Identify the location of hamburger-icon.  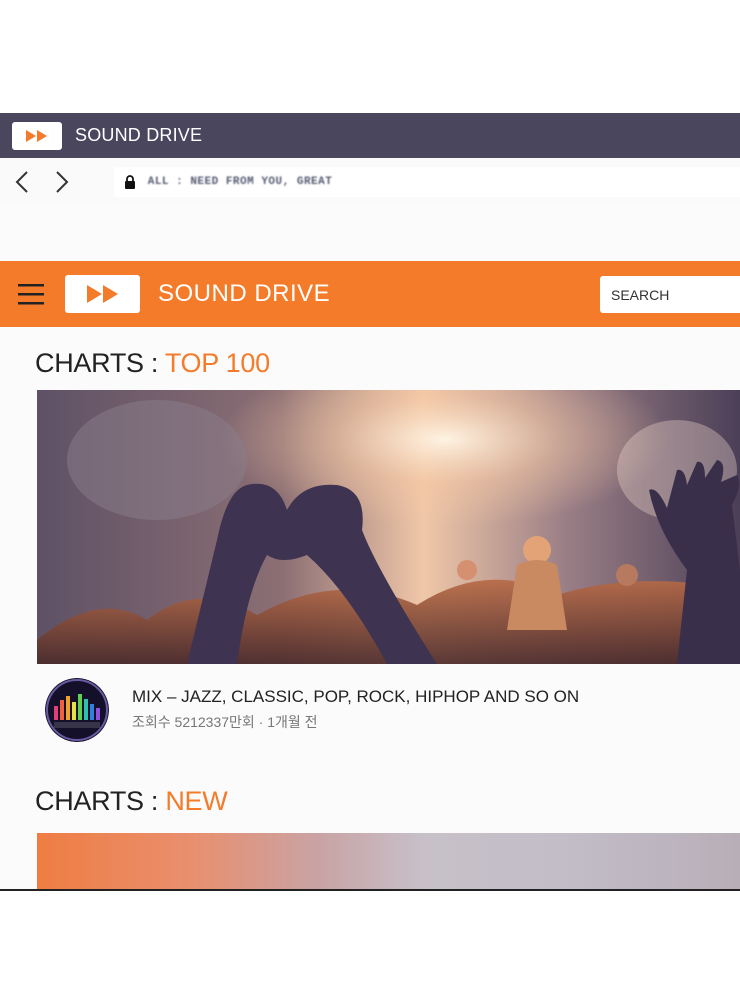
(32, 294).